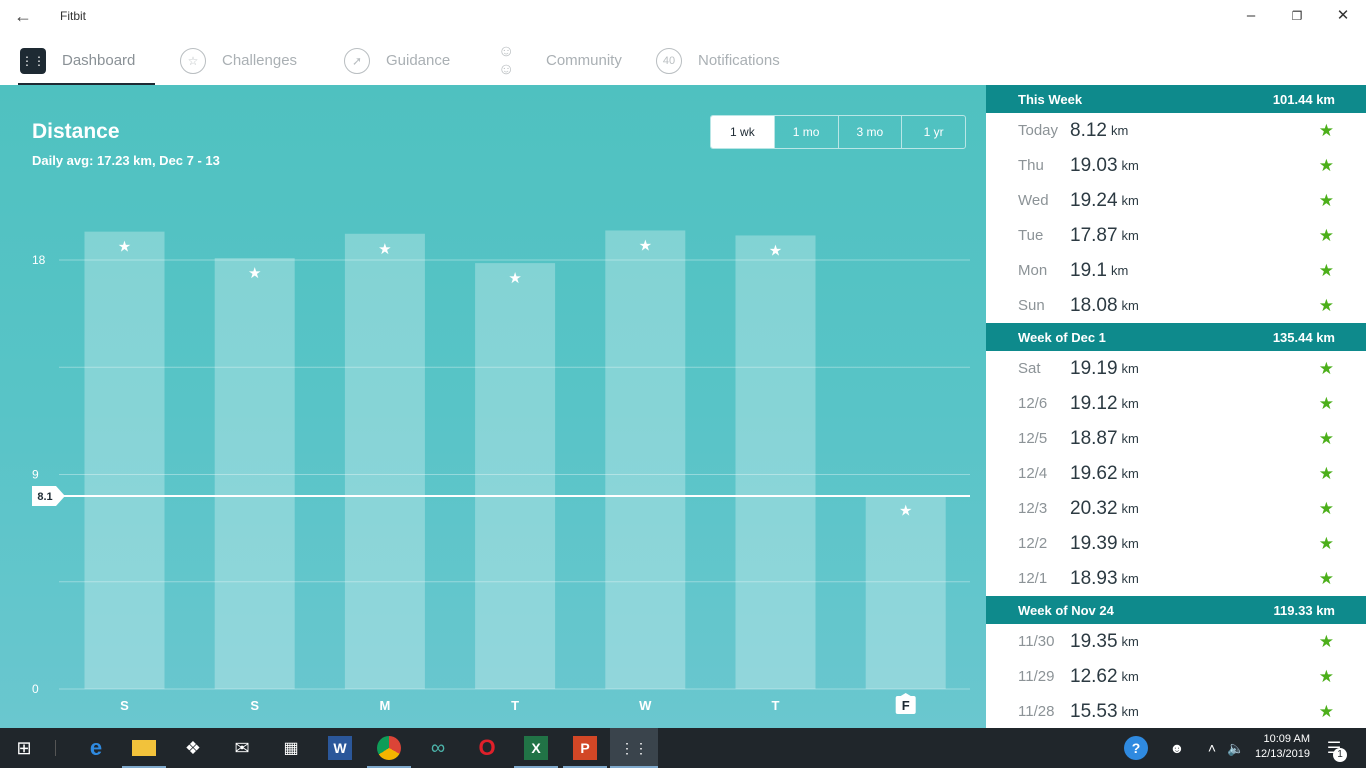  What do you see at coordinates (1176, 368) in the screenshot?
I see `day-row: Sat 19.19 km ★` at bounding box center [1176, 368].